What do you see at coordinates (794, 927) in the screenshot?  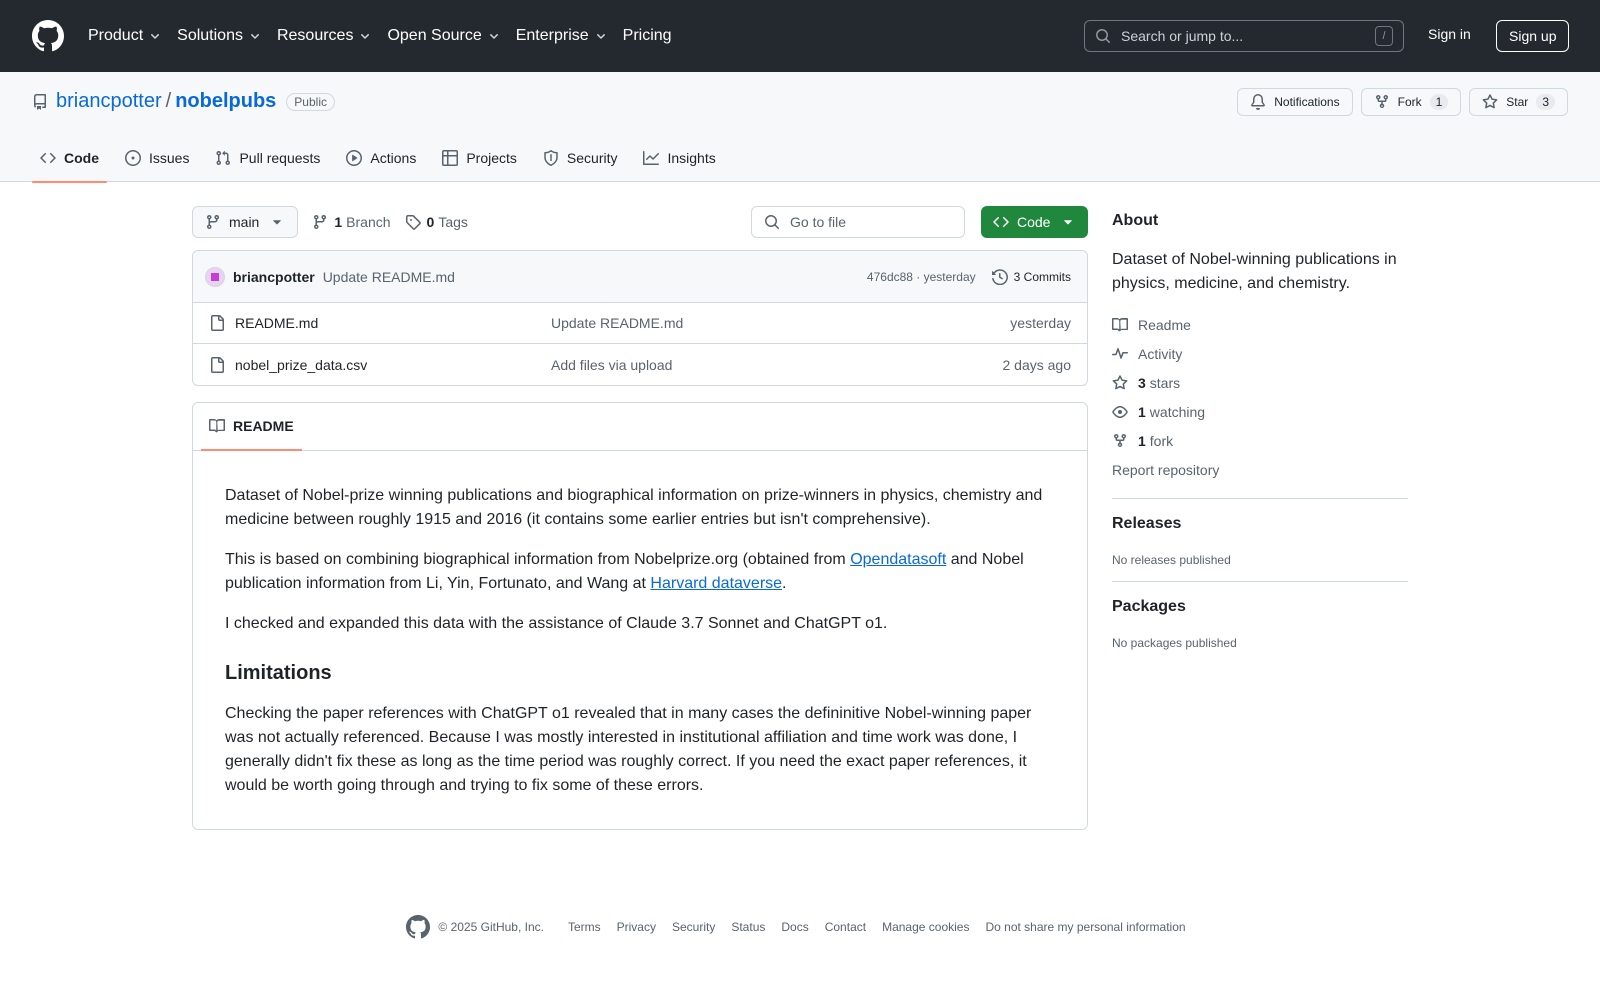 I see `footer-link-docs: Docs` at bounding box center [794, 927].